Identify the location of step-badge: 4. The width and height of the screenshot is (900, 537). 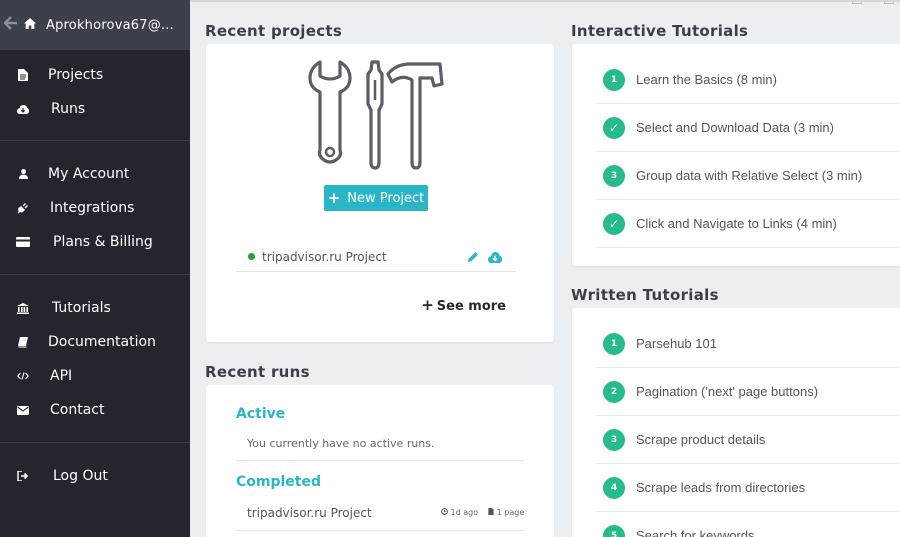
(614, 487).